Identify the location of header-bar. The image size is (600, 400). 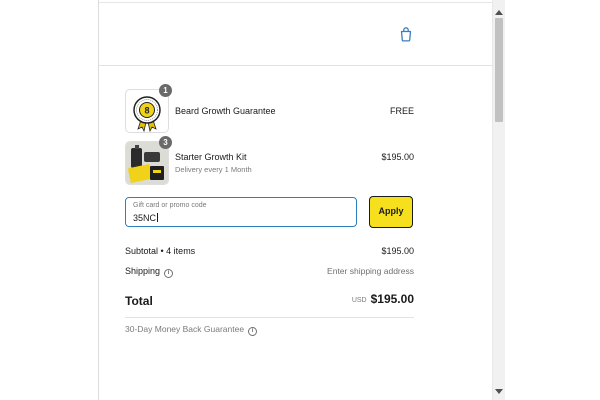
(296, 34).